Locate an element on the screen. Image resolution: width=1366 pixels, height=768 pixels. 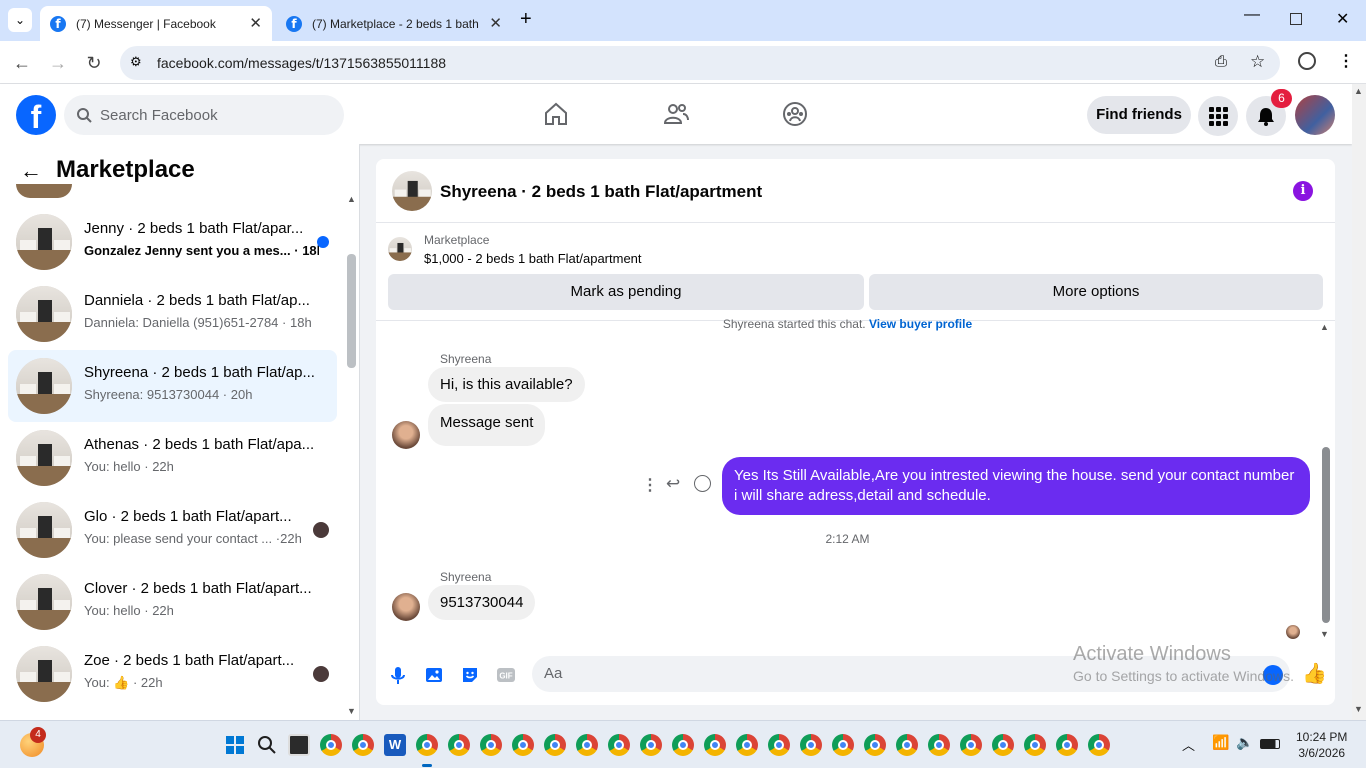
task-view-icon is located at coordinates (299, 745).